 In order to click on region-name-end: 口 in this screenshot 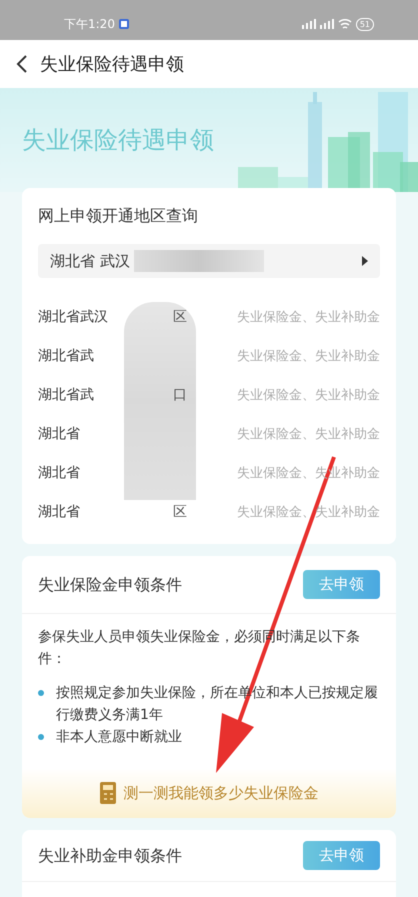, I will do `click(180, 395)`.